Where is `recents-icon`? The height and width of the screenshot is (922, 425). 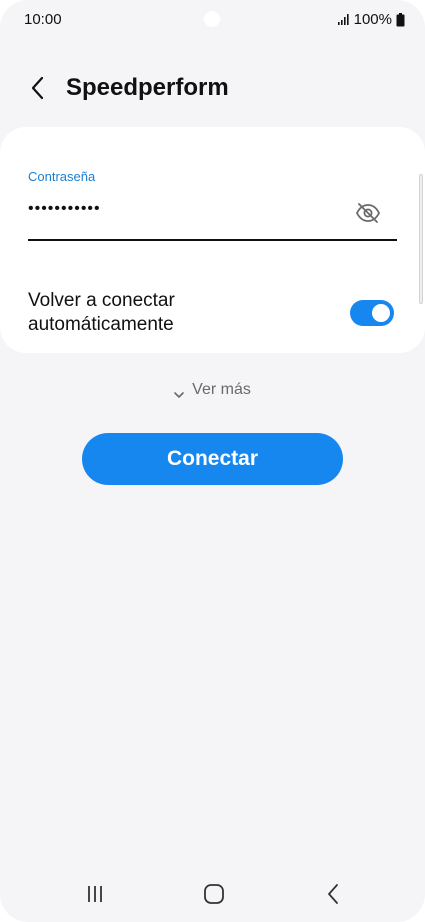 recents-icon is located at coordinates (95, 894).